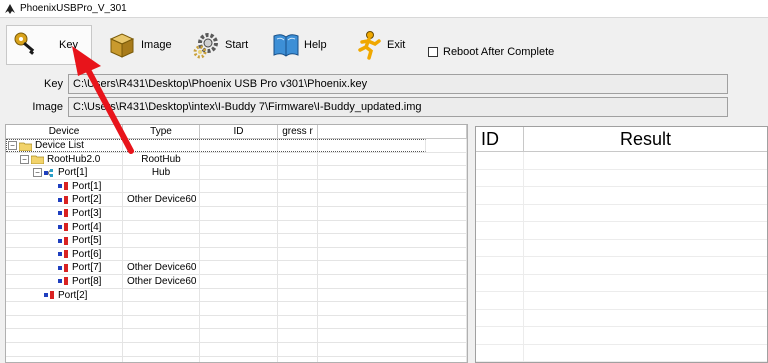 The height and width of the screenshot is (363, 768). I want to click on title-bar: PhoenixUSBPro_V_301, so click(384, 9).